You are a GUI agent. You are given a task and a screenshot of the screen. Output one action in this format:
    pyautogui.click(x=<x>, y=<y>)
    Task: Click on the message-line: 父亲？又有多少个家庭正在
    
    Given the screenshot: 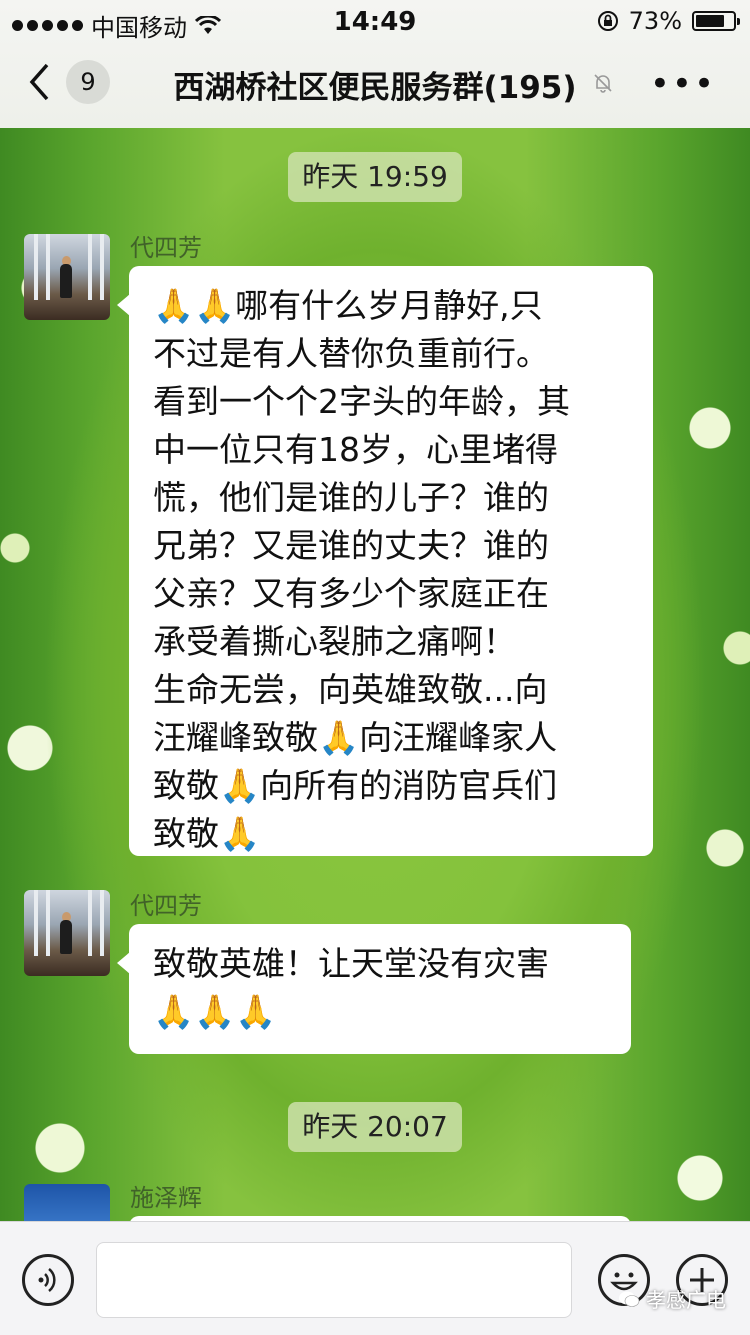 What is the action you would take?
    pyautogui.click(x=351, y=593)
    